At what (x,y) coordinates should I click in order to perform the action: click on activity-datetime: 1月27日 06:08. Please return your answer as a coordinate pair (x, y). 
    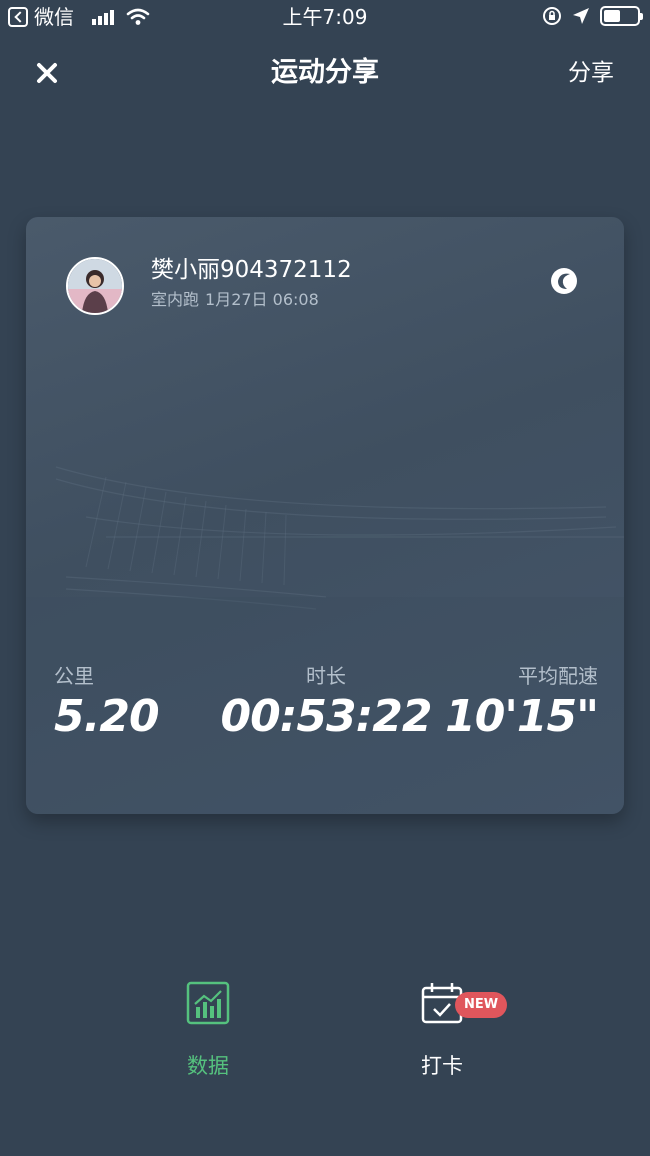
    Looking at the image, I should click on (262, 299).